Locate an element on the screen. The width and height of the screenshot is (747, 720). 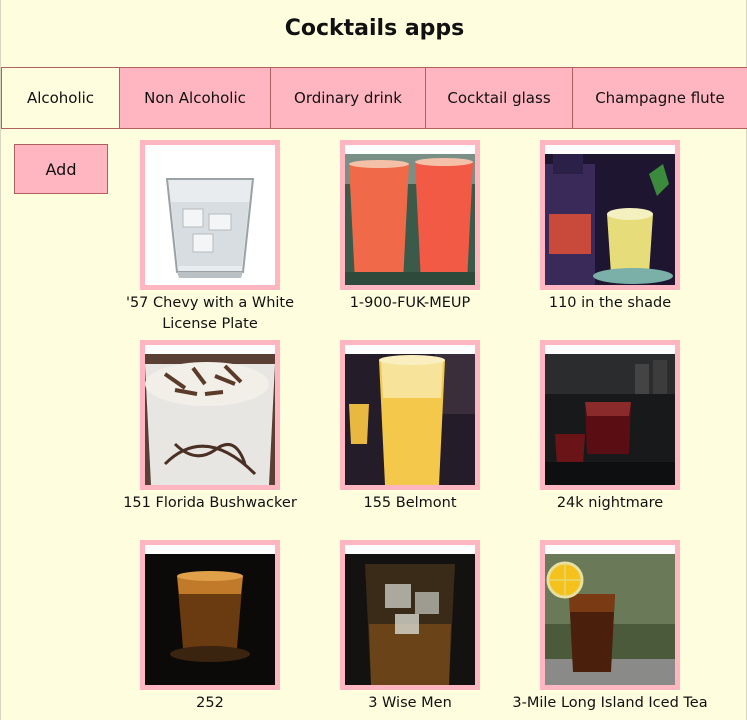
drink-card: '57 Chevy with a White License Plate is located at coordinates (210, 237).